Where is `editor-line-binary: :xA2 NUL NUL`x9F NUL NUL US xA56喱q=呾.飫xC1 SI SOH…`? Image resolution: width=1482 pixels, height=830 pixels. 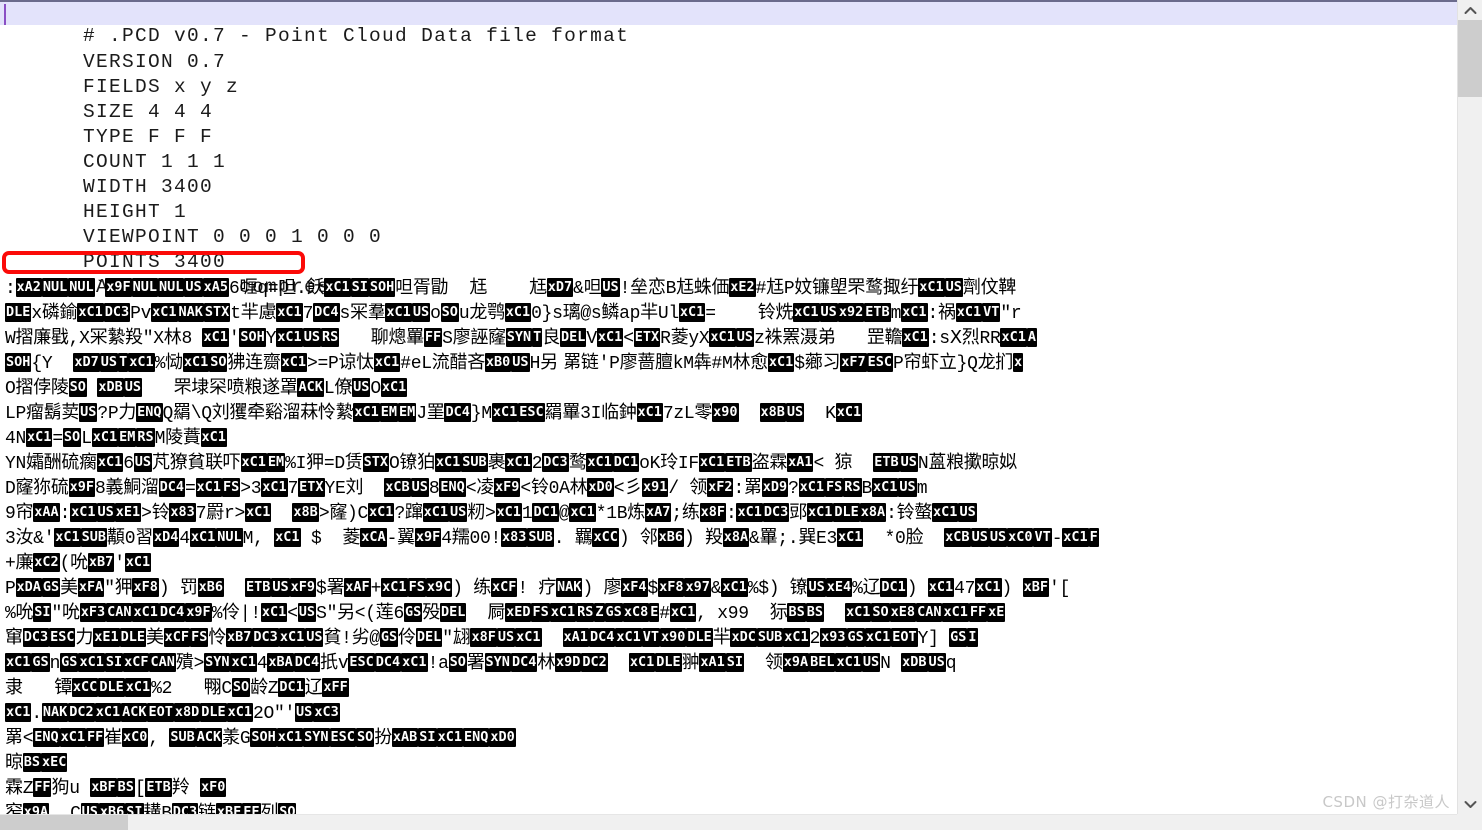 editor-line-binary: :xA2 NUL NUL`x9F NUL NUL US xA56喱q=呾.飫xC1 SI SOH… is located at coordinates (728, 287).